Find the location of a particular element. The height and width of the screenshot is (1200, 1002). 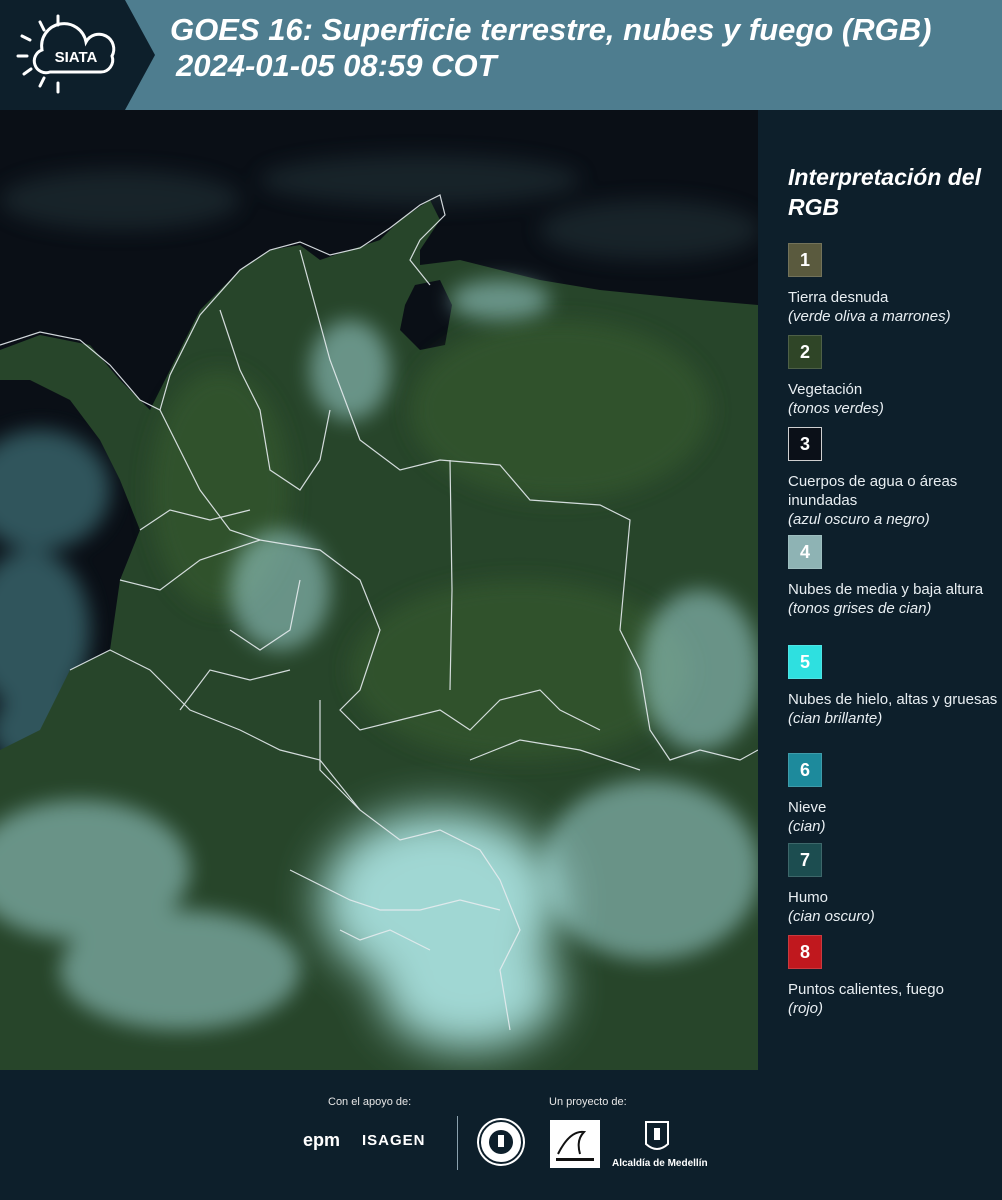

legend-swatch: 2 is located at coordinates (805, 352).